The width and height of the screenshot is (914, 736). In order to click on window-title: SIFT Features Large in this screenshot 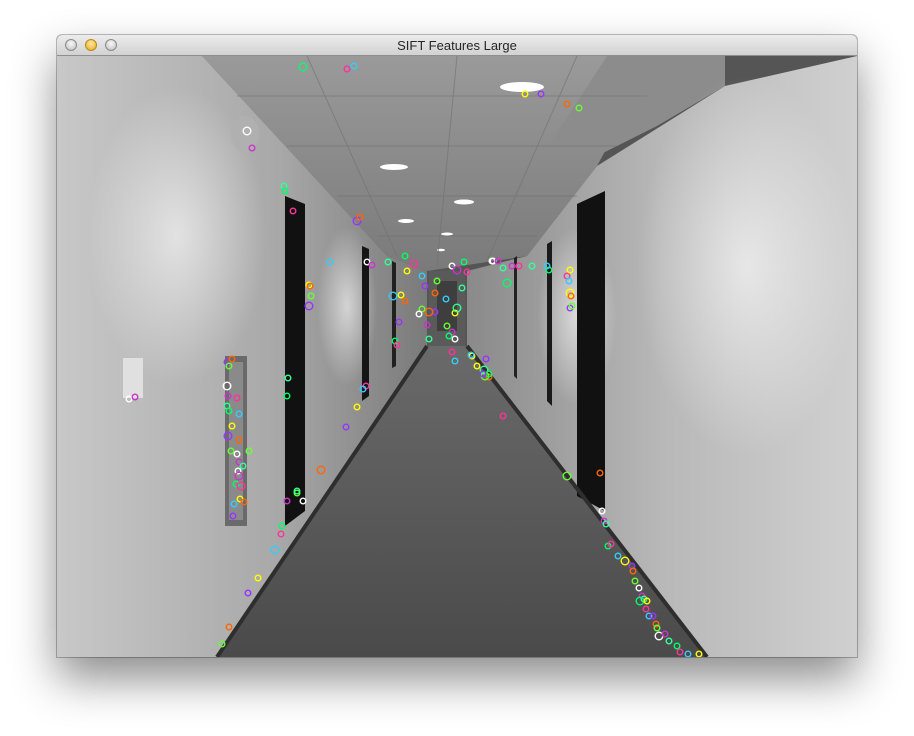, I will do `click(457, 45)`.